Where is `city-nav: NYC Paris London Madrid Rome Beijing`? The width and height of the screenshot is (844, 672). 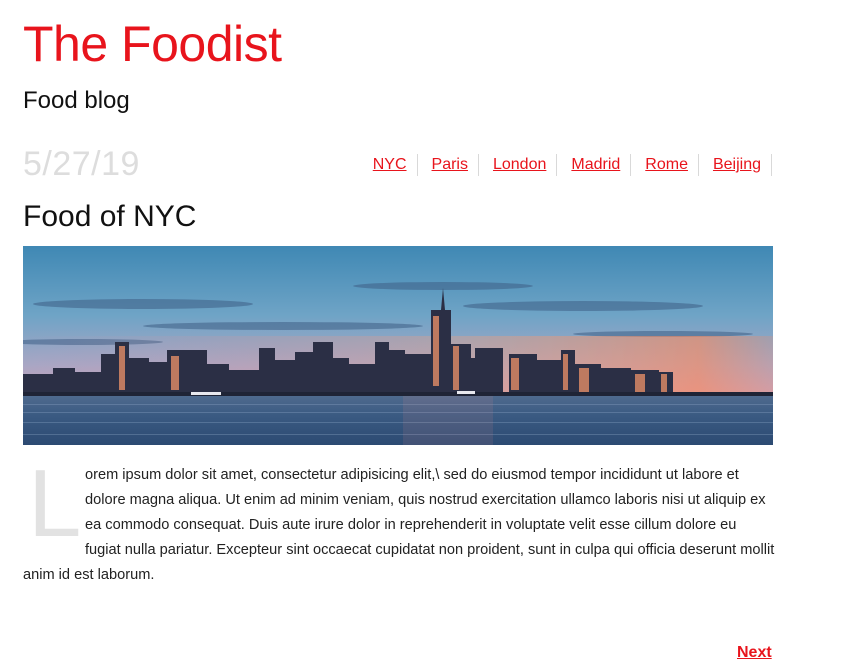 city-nav: NYC Paris London Madrid Rome Beijing is located at coordinates (386, 165).